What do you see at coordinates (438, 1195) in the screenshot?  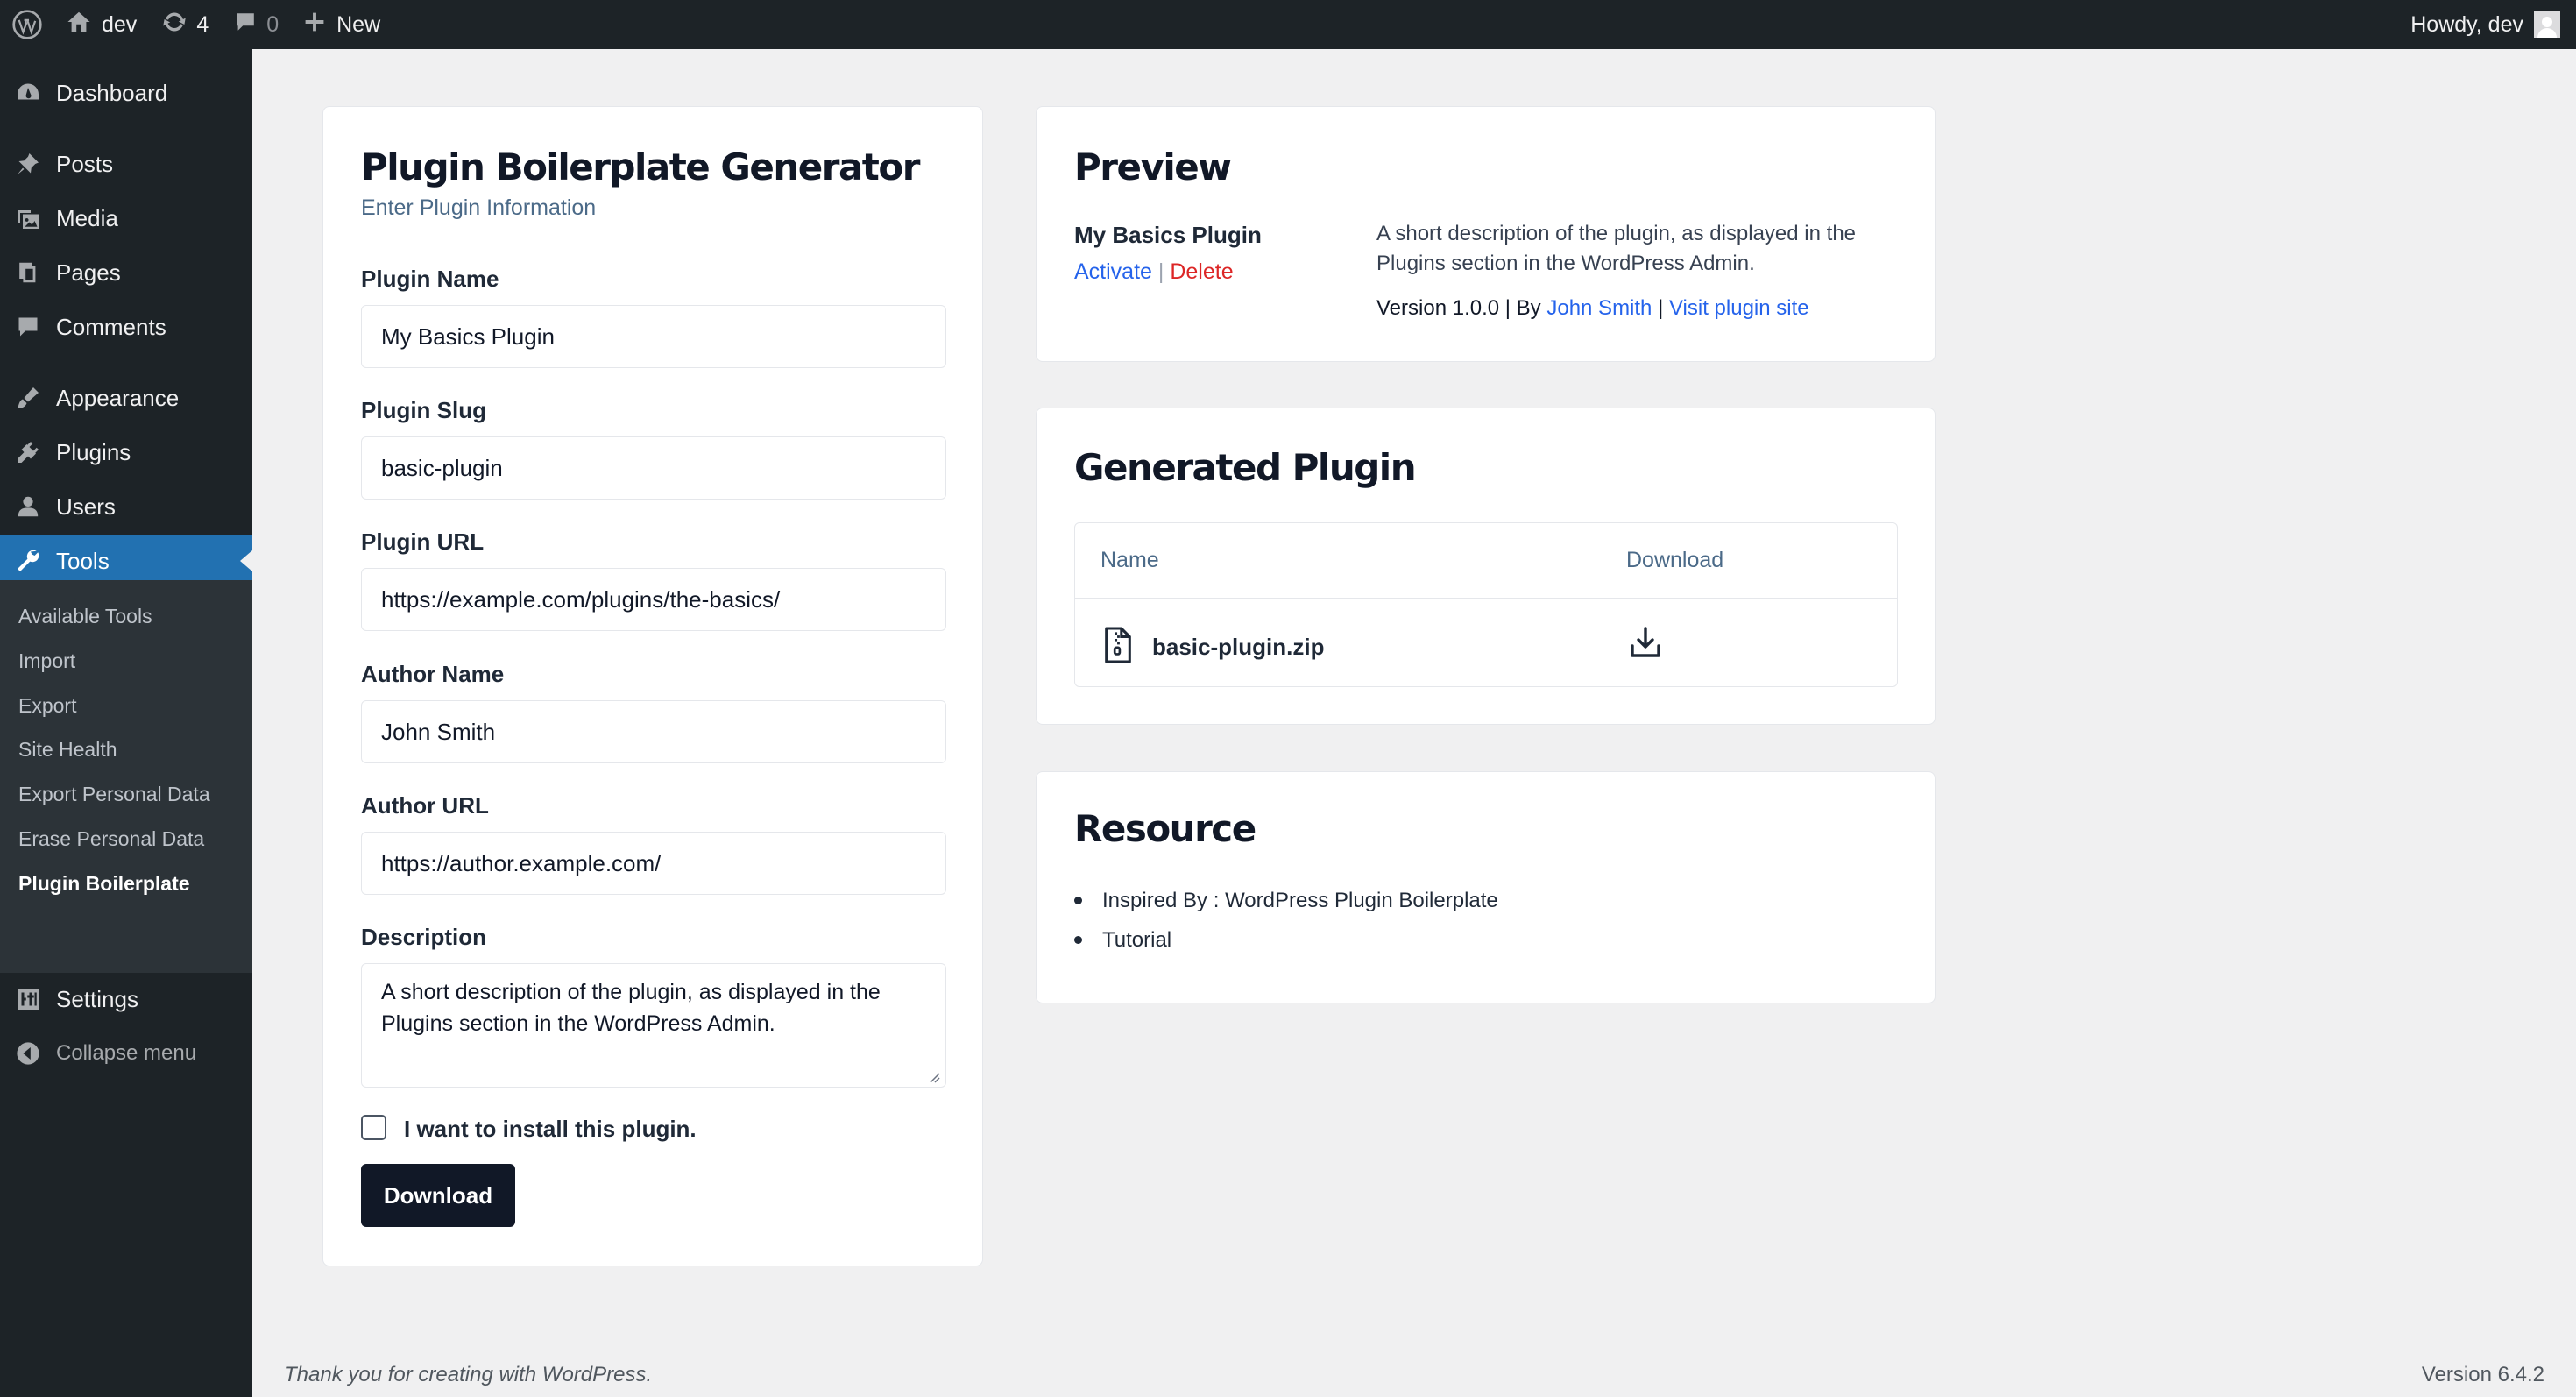 I see `download-button: Download` at bounding box center [438, 1195].